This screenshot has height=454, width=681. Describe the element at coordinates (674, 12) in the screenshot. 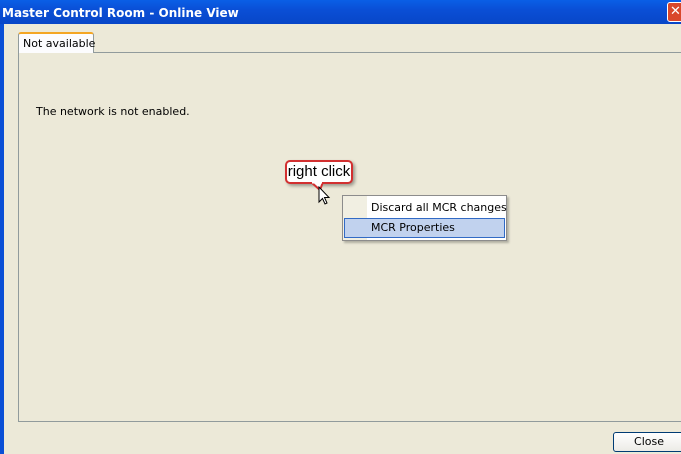

I see `window-close-icon: ✕` at that location.